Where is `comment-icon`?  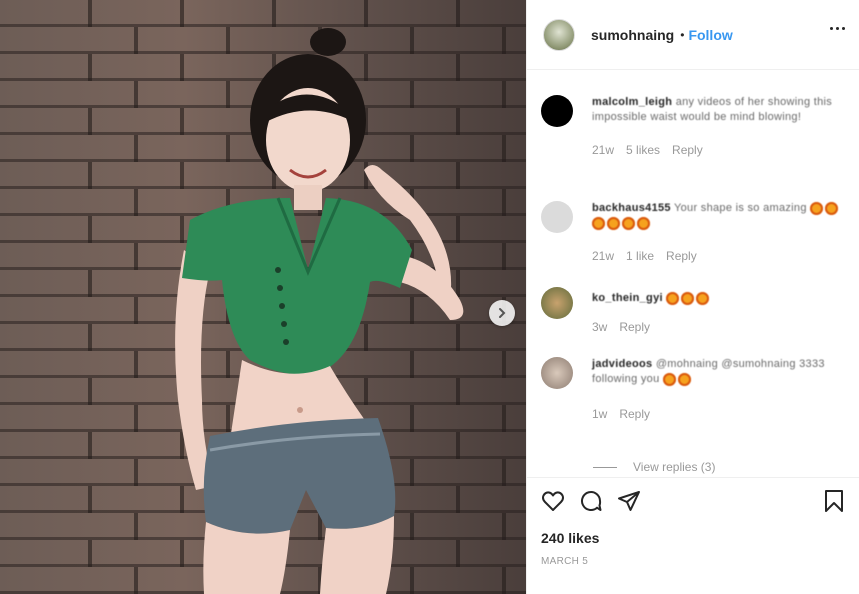
comment-icon is located at coordinates (591, 501).